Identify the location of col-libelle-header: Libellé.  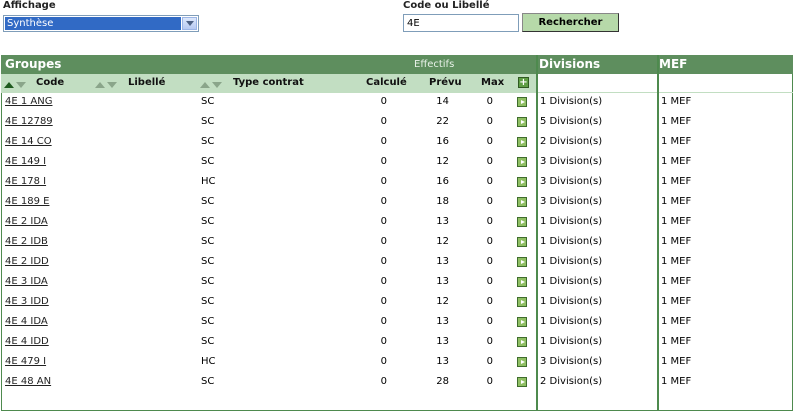
(146, 82).